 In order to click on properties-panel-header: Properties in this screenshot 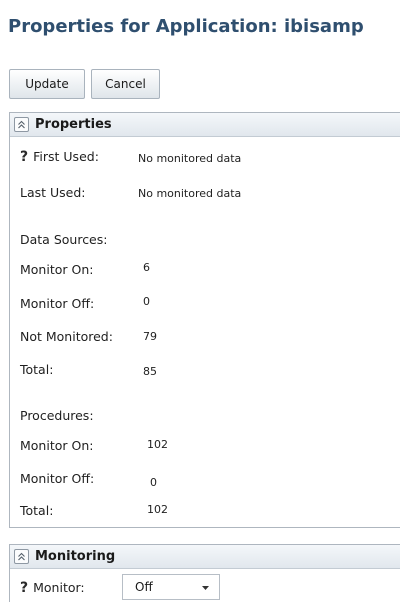, I will do `click(205, 125)`.